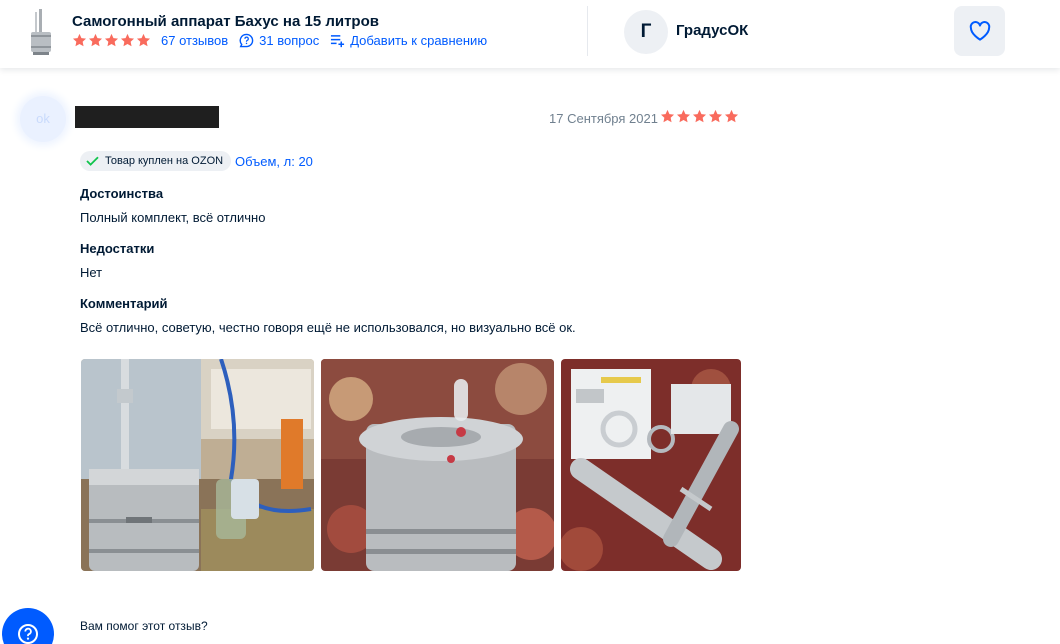 The width and height of the screenshot is (1060, 644). Describe the element at coordinates (274, 161) in the screenshot. I see `variant-volume: Объем, л: 20` at that location.